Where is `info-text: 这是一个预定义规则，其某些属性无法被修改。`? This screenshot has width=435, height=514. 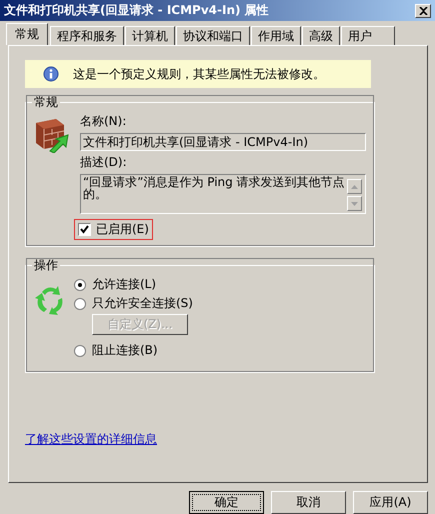 info-text: 这是一个预定义规则，其某些属性无法被修改。 is located at coordinates (199, 74).